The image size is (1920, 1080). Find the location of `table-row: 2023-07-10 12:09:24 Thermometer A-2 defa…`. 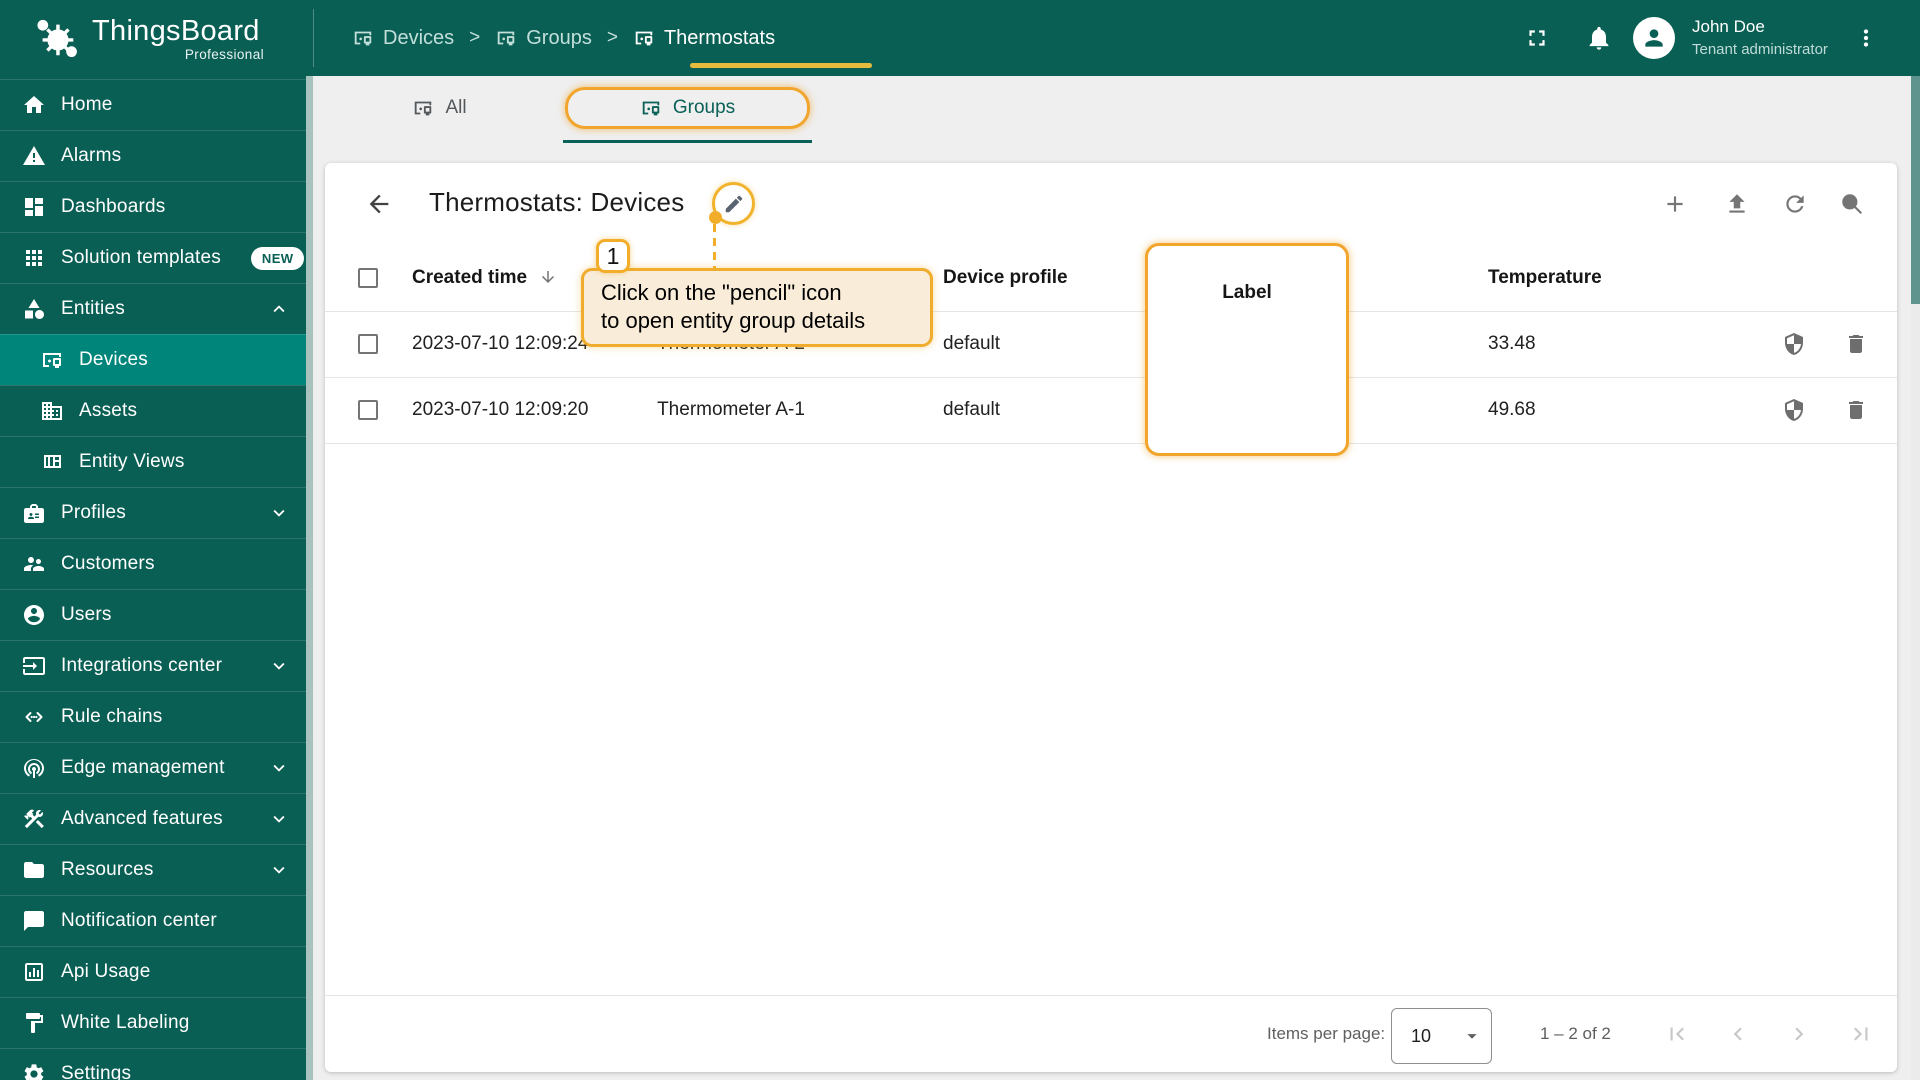

table-row: 2023-07-10 12:09:24 Thermometer A-2 defa… is located at coordinates (1111, 344).